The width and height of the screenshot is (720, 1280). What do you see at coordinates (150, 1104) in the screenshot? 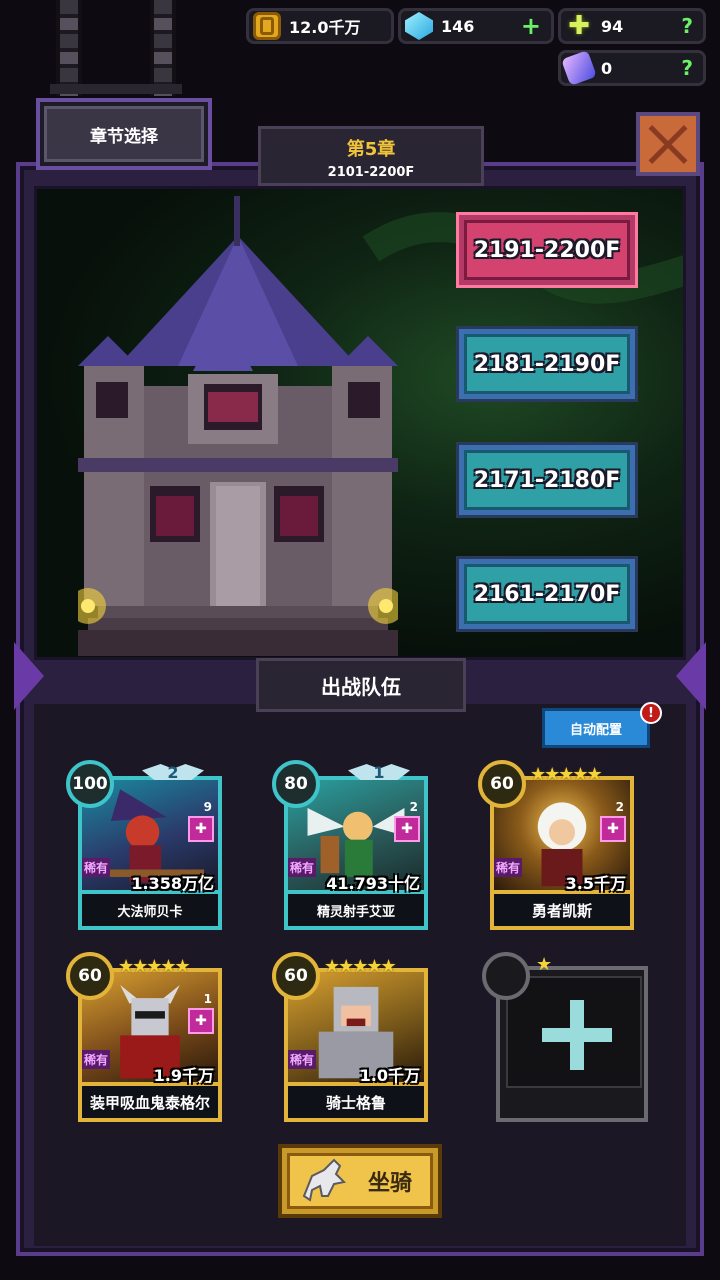
I see `hero-name: 装甲吸血鬼泰格尔` at bounding box center [150, 1104].